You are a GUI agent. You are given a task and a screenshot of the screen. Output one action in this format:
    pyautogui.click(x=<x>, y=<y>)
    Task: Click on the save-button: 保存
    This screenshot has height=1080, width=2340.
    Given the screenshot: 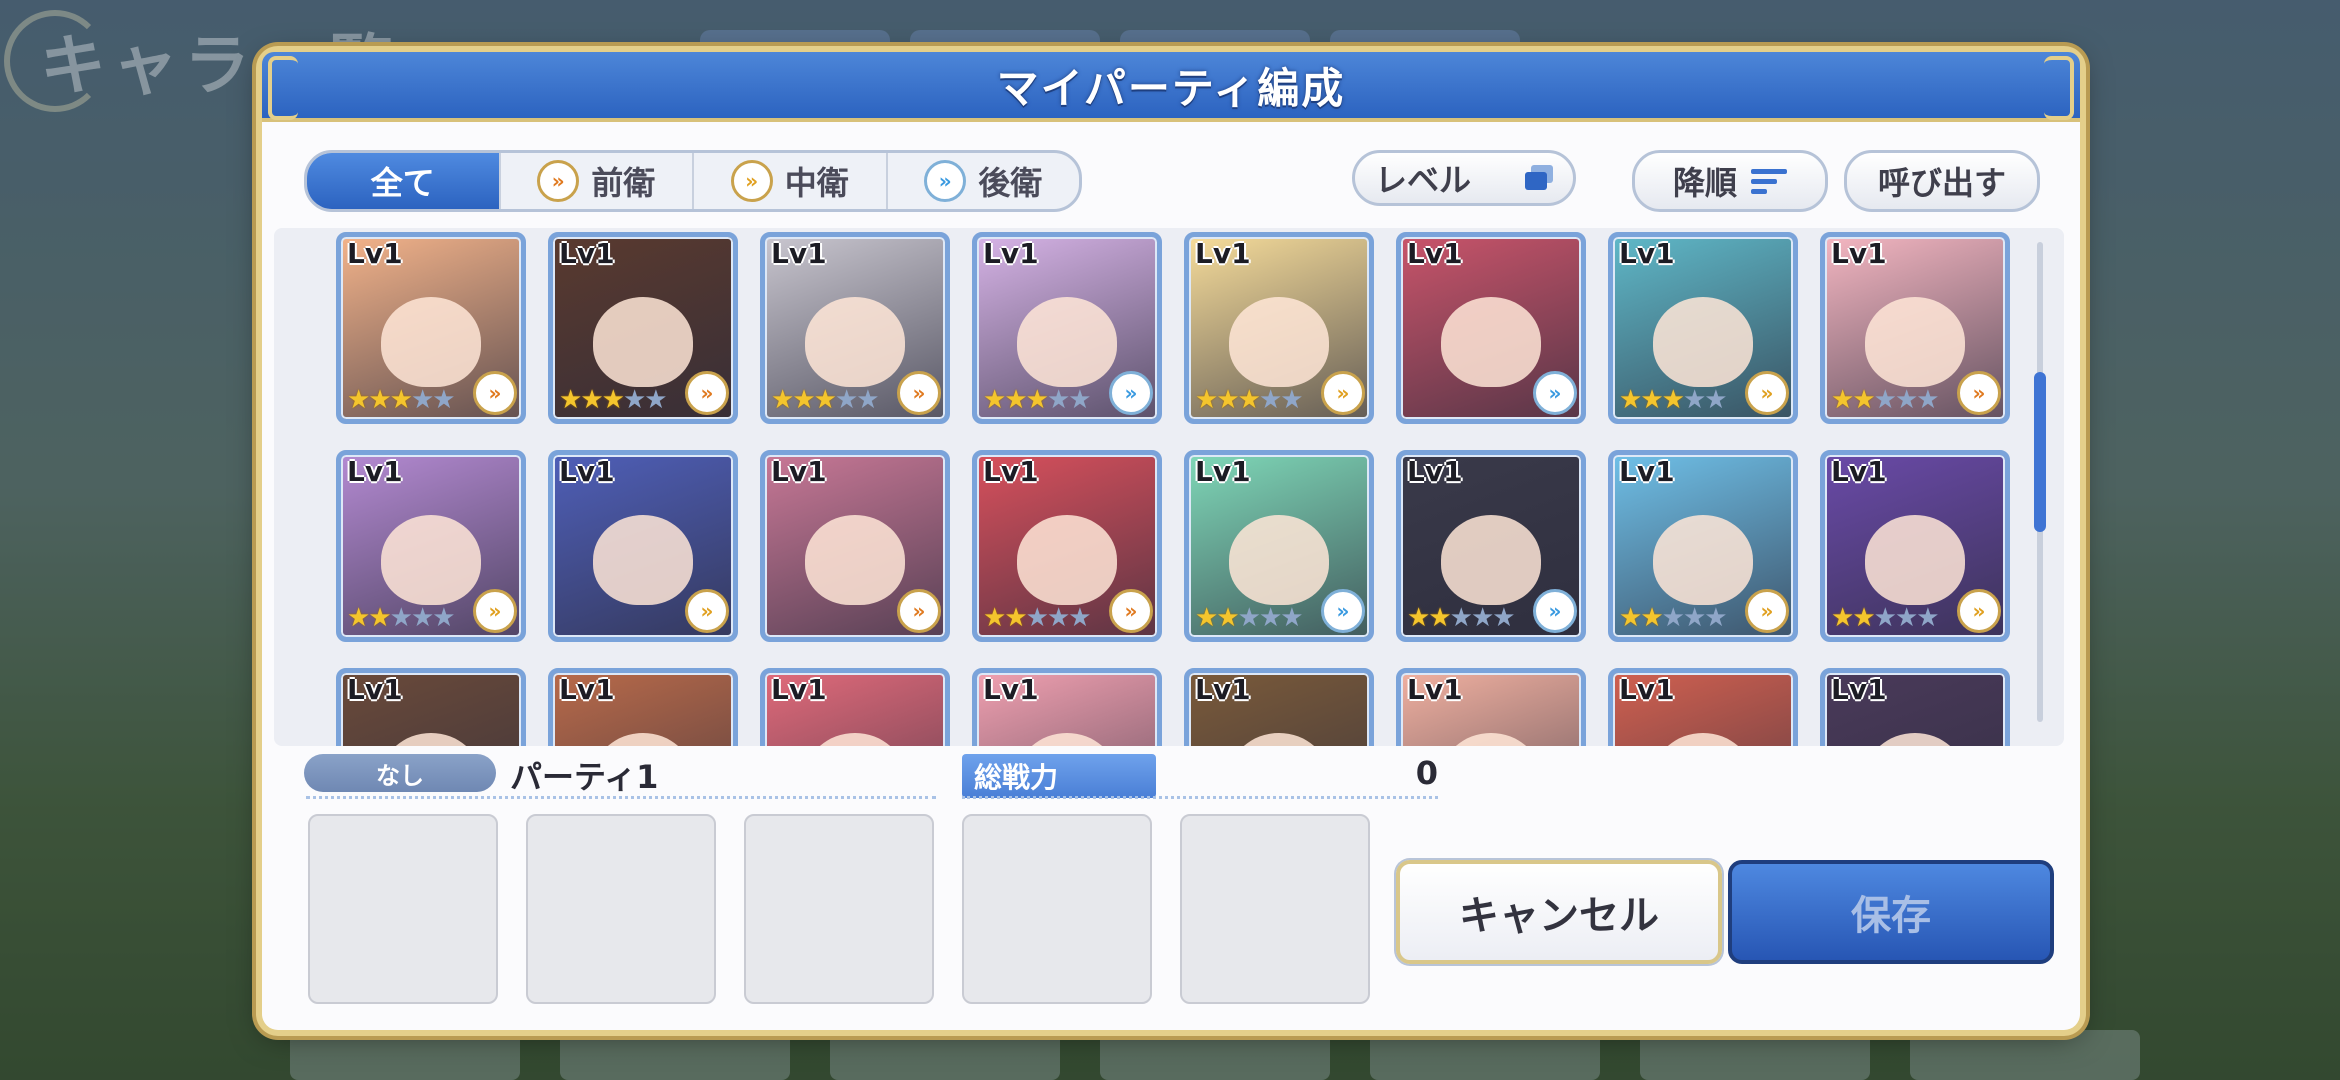 What is the action you would take?
    pyautogui.click(x=1891, y=912)
    